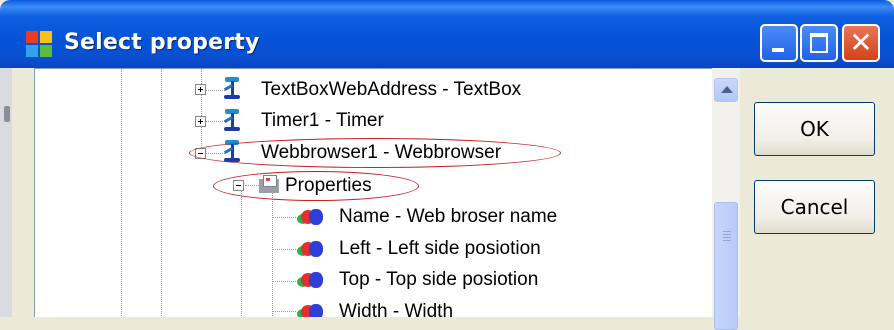  I want to click on tree-item-label: TextBoxWebAddress - TextBox, so click(391, 89).